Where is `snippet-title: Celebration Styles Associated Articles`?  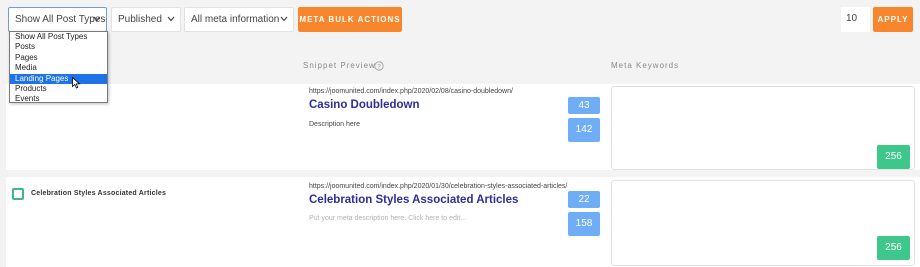 snippet-title: Celebration Styles Associated Articles is located at coordinates (413, 200).